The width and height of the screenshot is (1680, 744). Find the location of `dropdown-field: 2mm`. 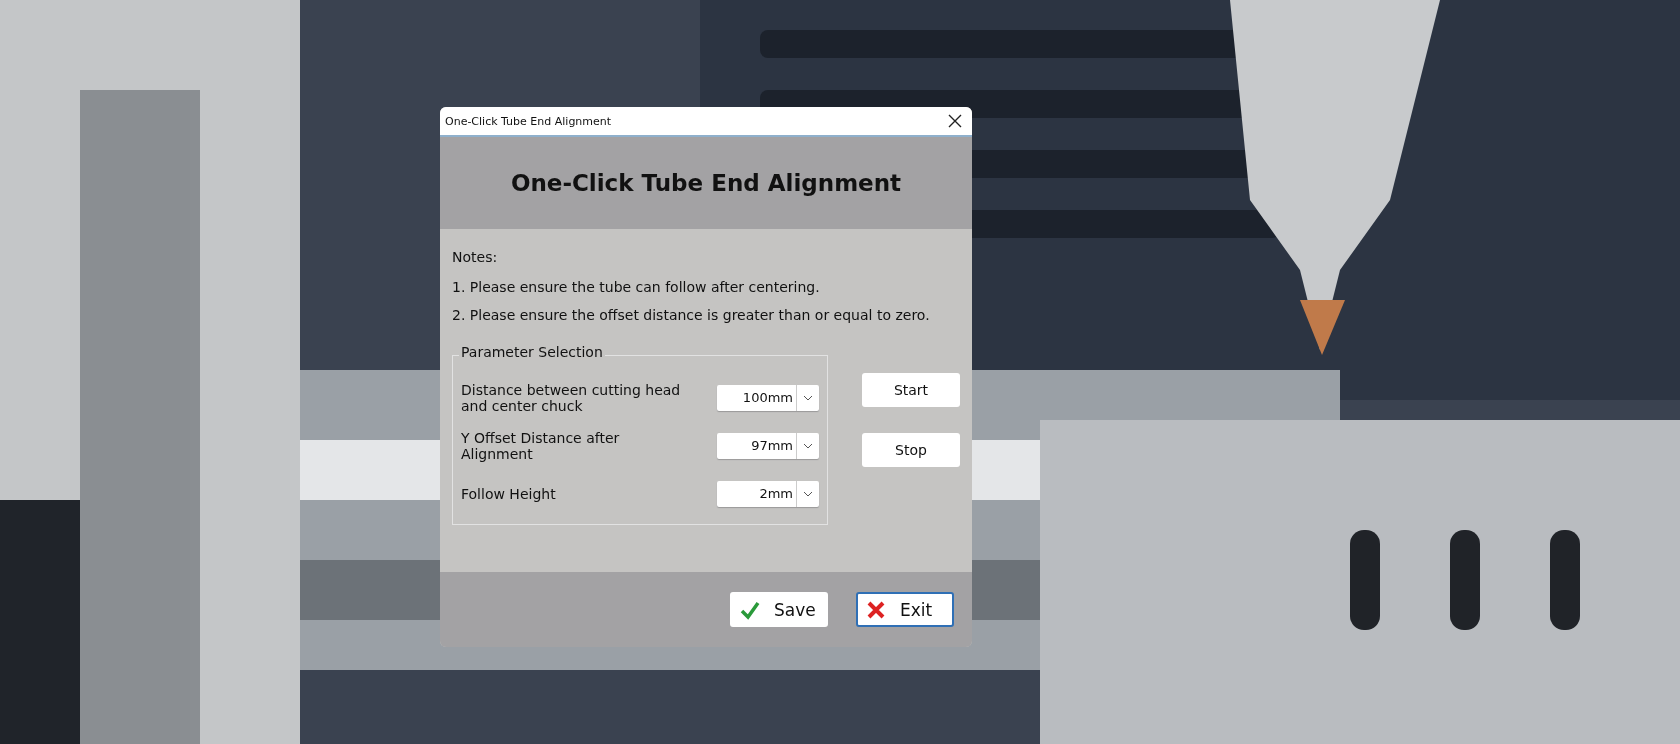

dropdown-field: 2mm is located at coordinates (768, 494).